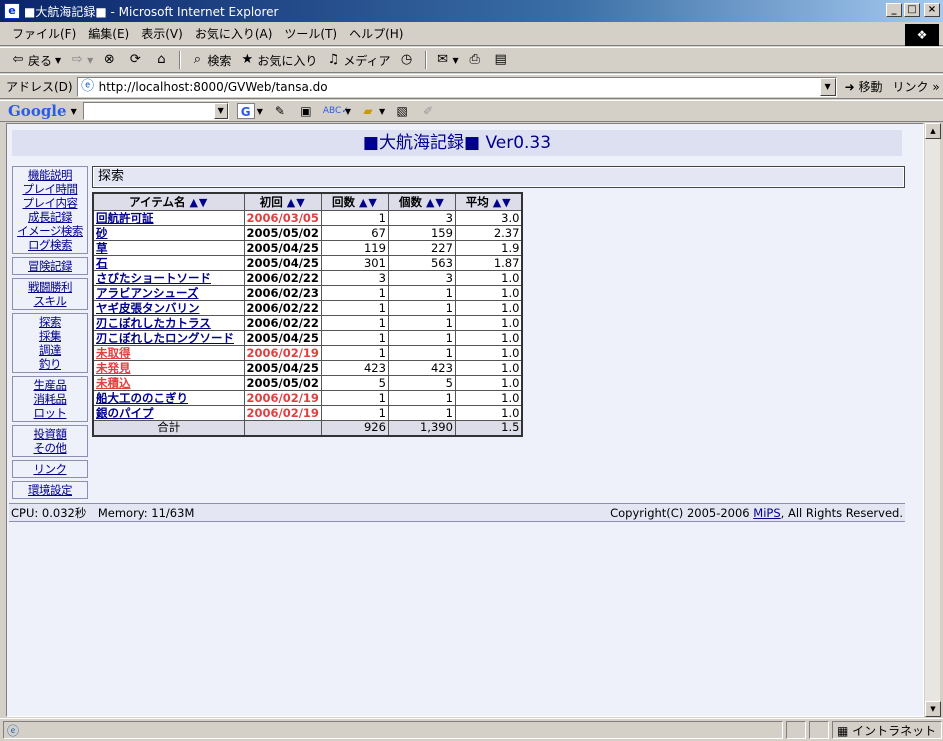 The height and width of the screenshot is (741, 943). Describe the element at coordinates (168, 248) in the screenshot. I see `item-name-cell: 草` at that location.